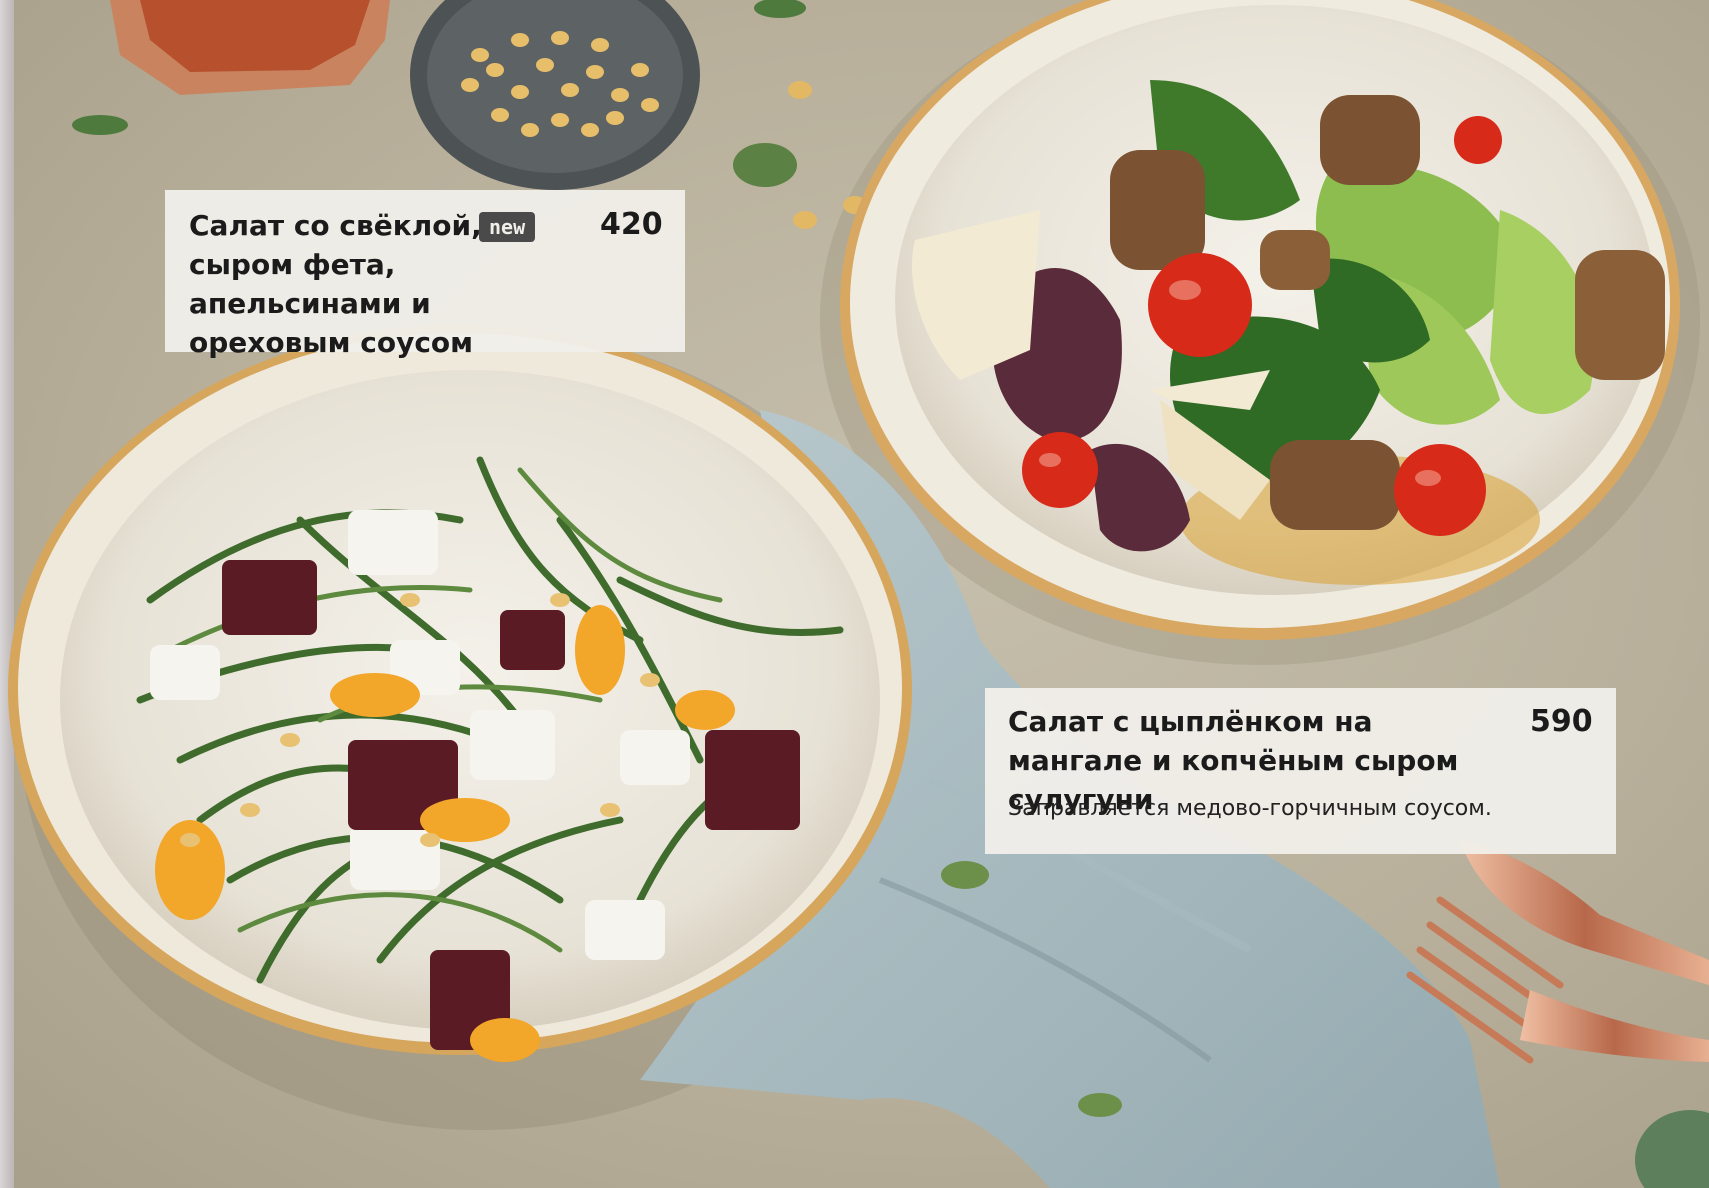 The height and width of the screenshot is (1188, 1709). What do you see at coordinates (1614, 1026) in the screenshot?
I see `fork-handle` at bounding box center [1614, 1026].